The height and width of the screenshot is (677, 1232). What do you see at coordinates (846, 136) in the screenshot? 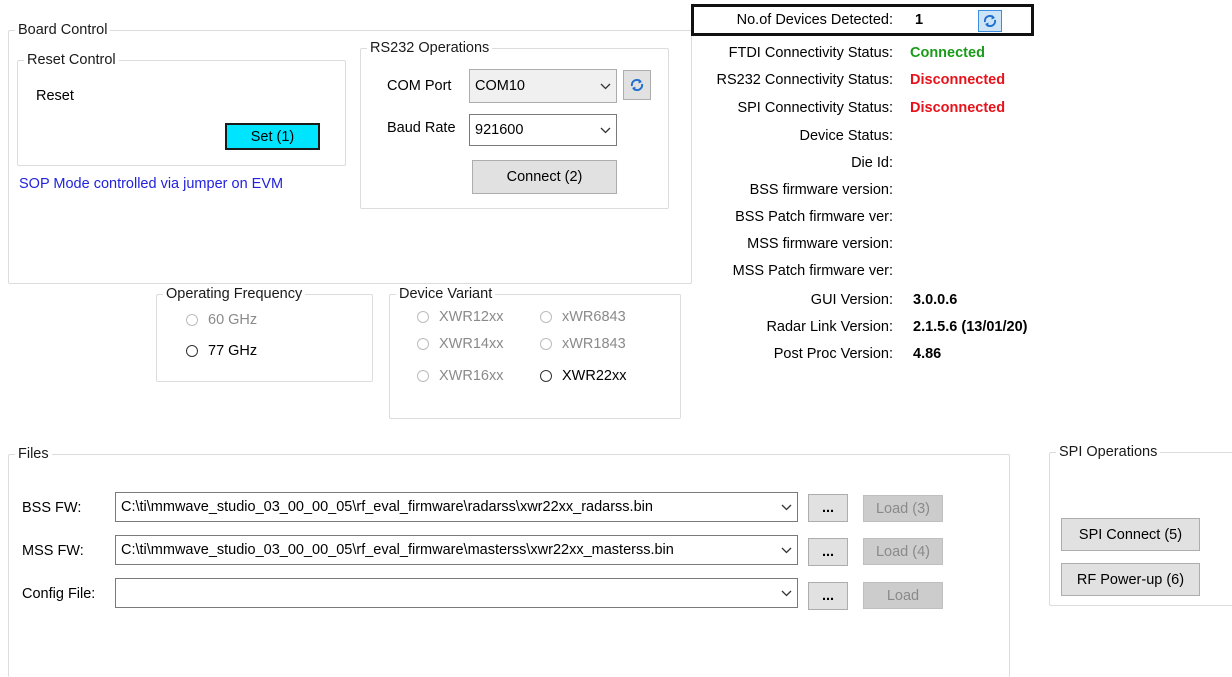
I see `device-status-label: Device Status:` at bounding box center [846, 136].